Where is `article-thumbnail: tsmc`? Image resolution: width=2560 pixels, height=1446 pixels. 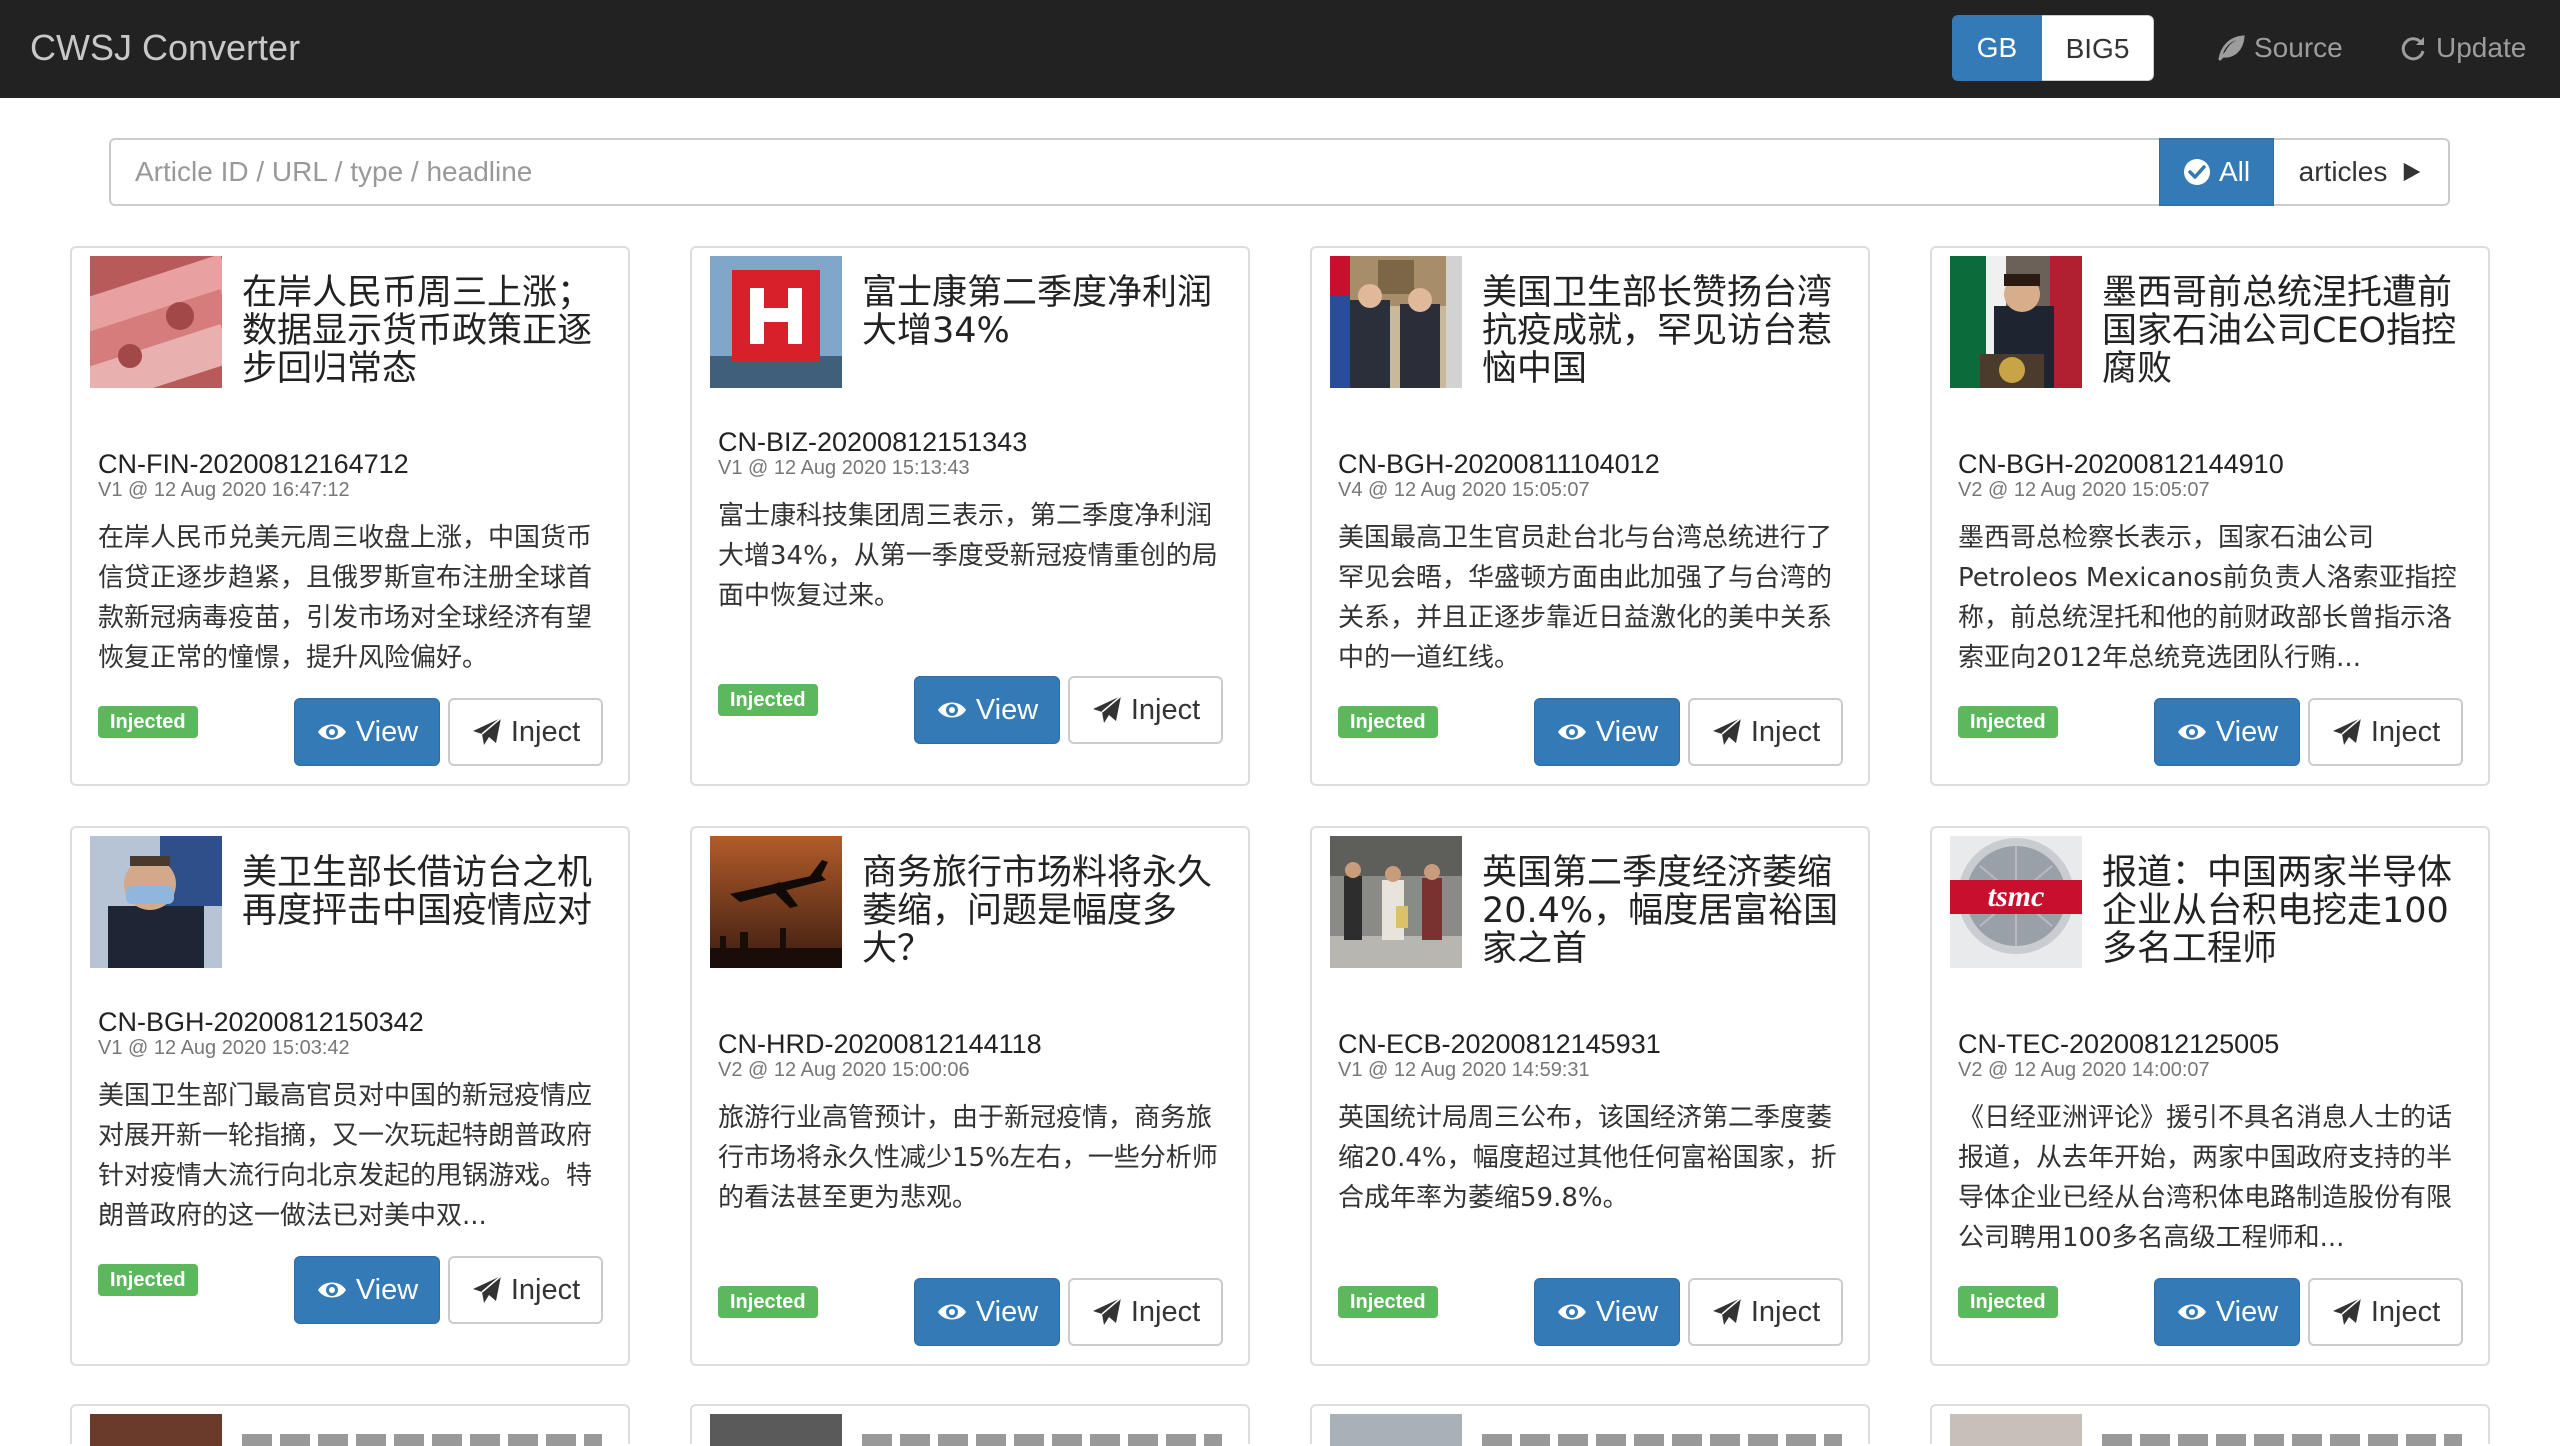 article-thumbnail: tsmc is located at coordinates (2016, 902).